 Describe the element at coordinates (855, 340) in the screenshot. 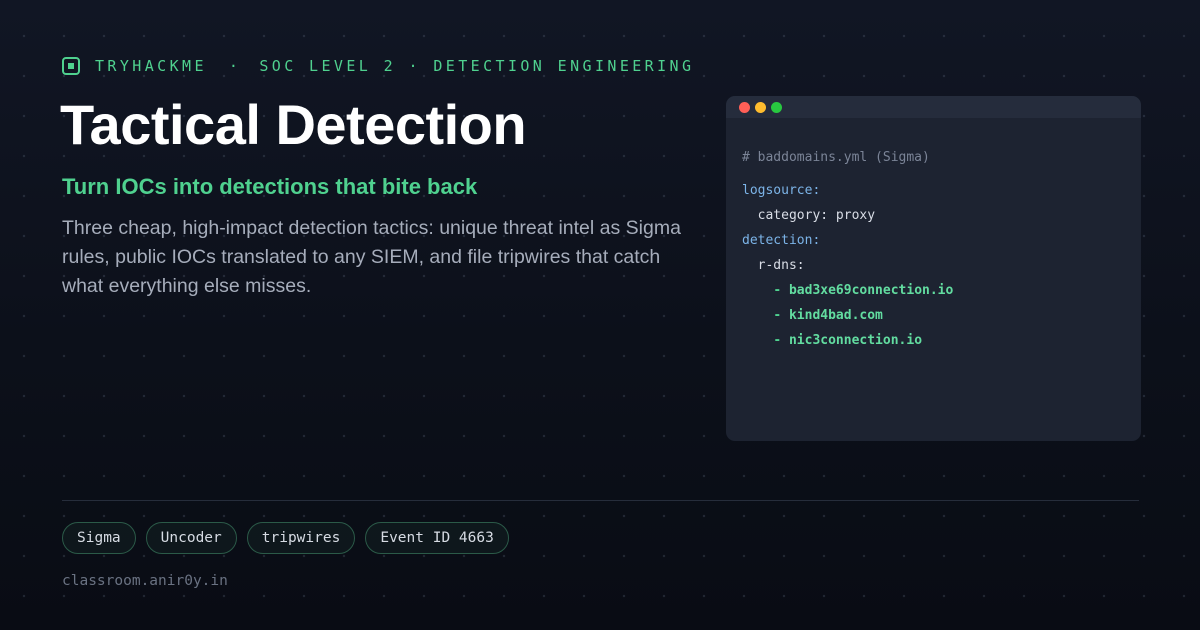

I see `code-ioc-value: nic3connection.io` at that location.